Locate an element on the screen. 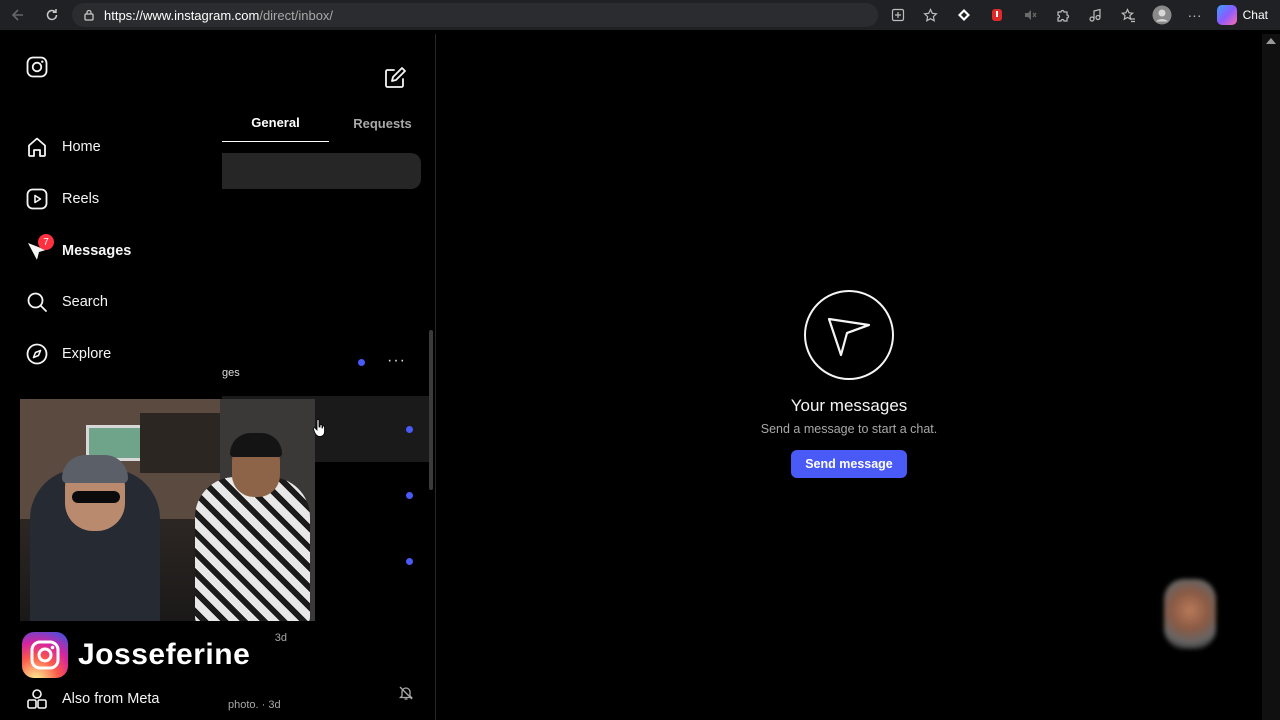  reels-icon is located at coordinates (37, 199).